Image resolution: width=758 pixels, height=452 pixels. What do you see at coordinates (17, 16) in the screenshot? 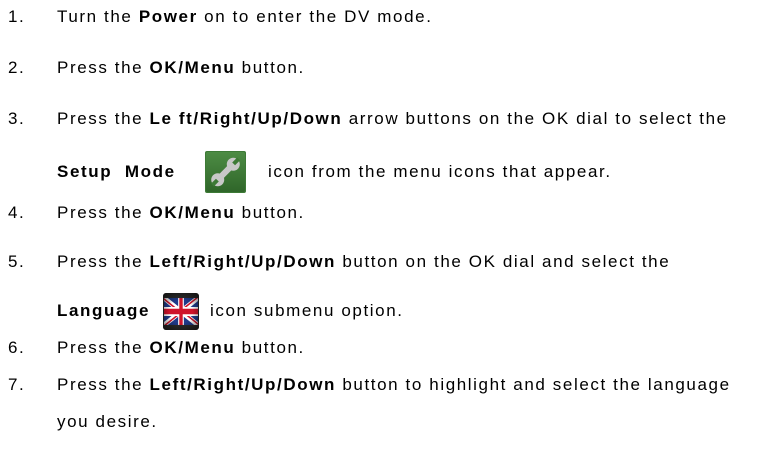
I see `step-number: 1.` at bounding box center [17, 16].